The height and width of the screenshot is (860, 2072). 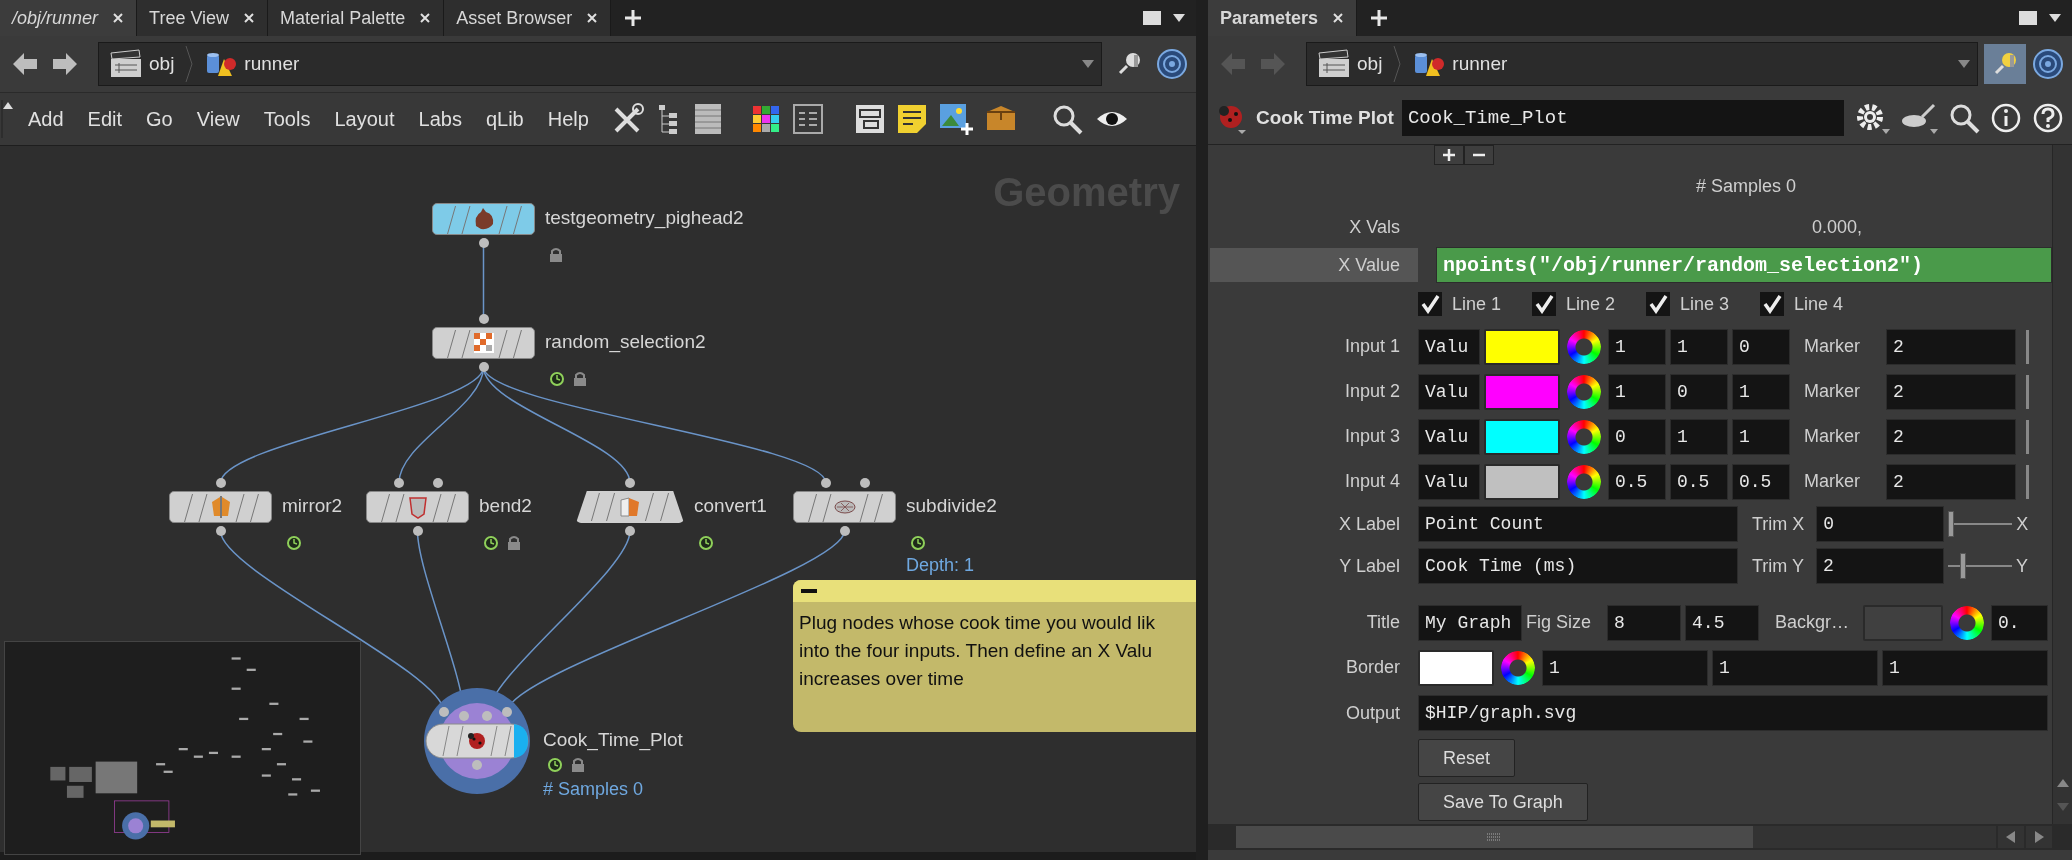 I want to click on scrollbar-thumb, so click(x=1494, y=837).